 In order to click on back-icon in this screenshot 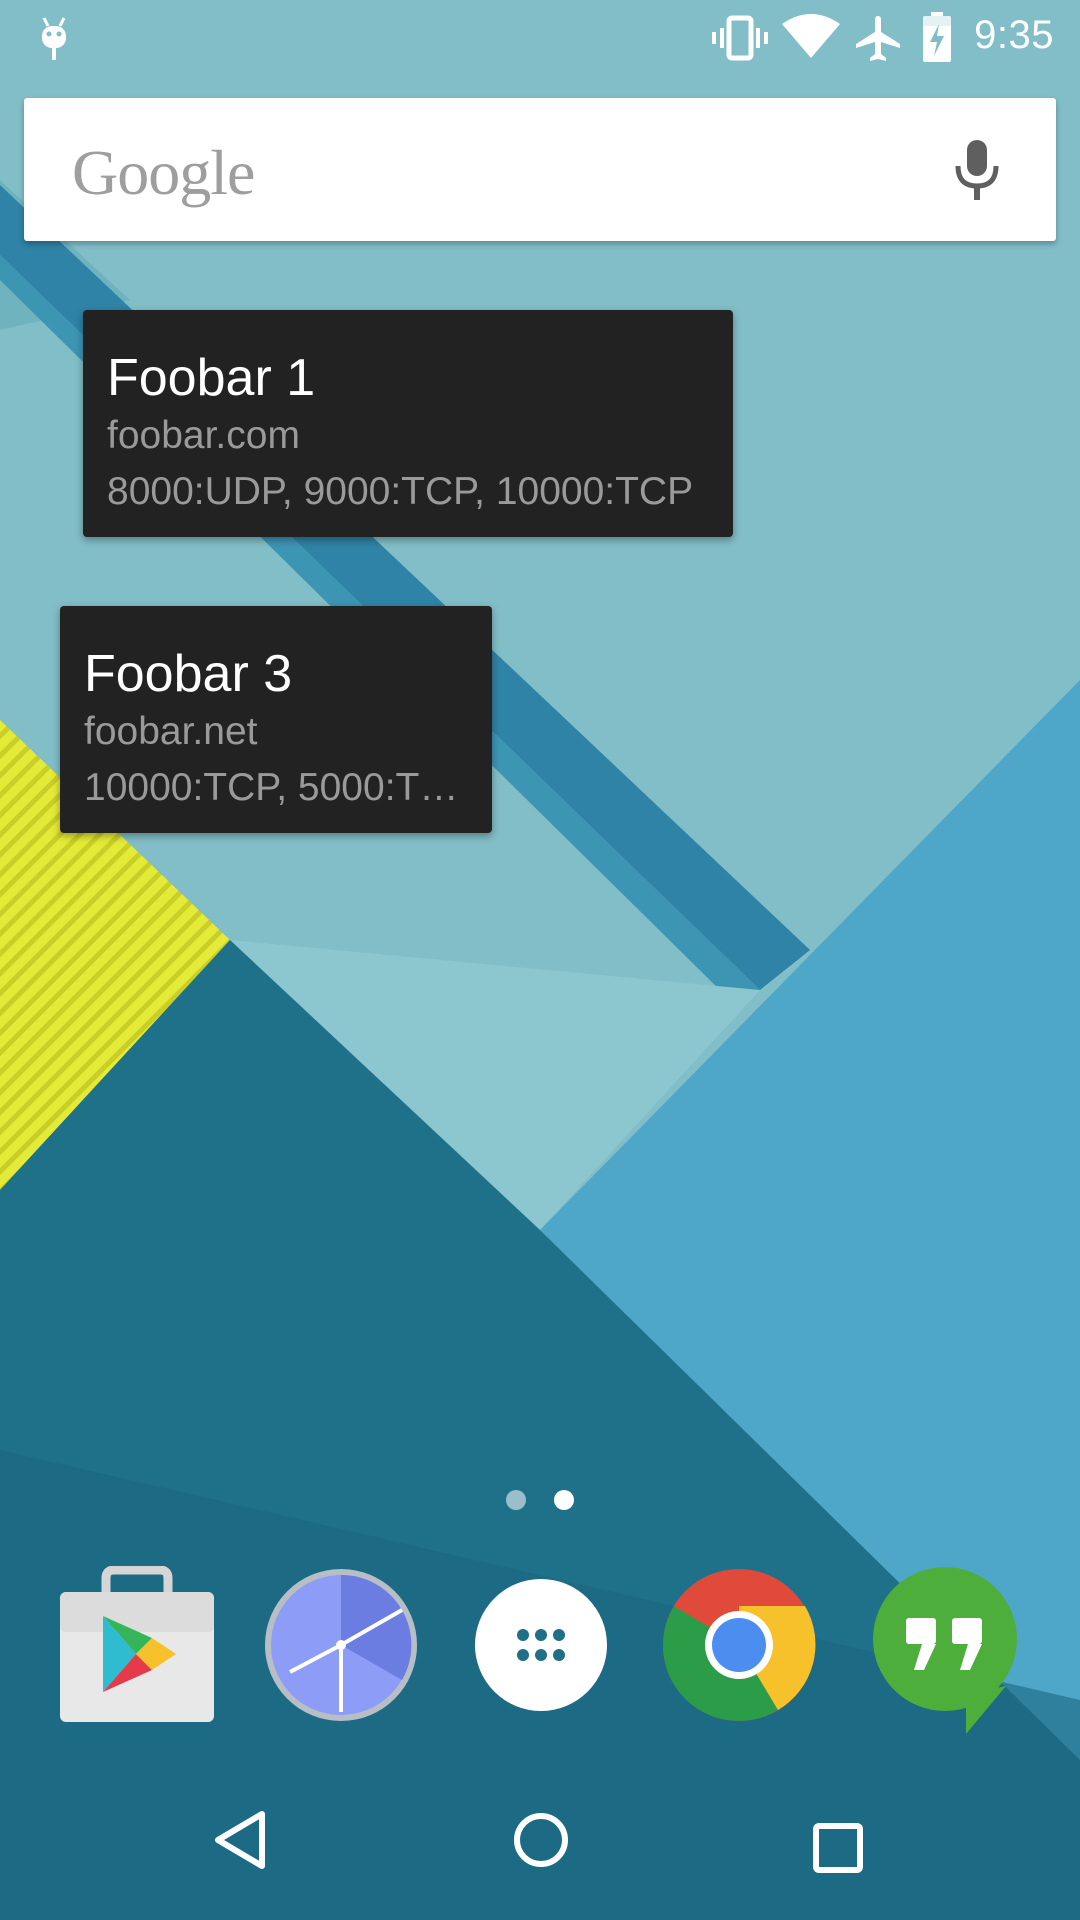, I will do `click(240, 1840)`.